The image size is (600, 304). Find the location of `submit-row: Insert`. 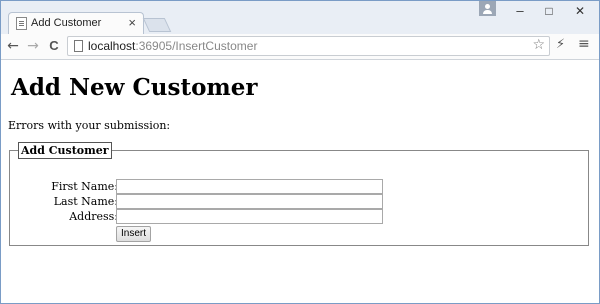

submit-row: Insert is located at coordinates (300, 234).